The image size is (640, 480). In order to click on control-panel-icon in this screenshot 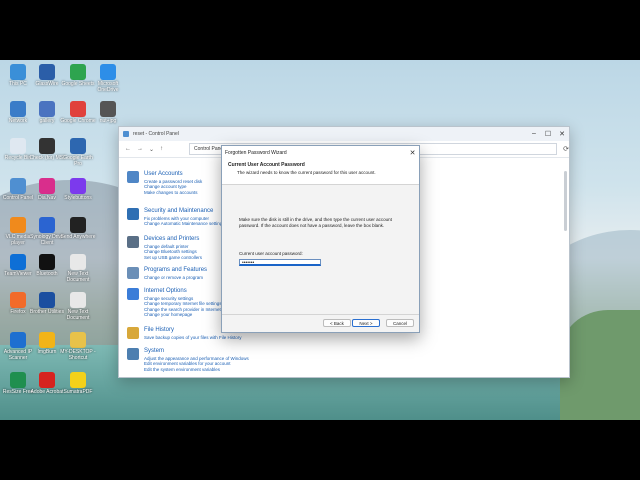, I will do `click(126, 134)`.